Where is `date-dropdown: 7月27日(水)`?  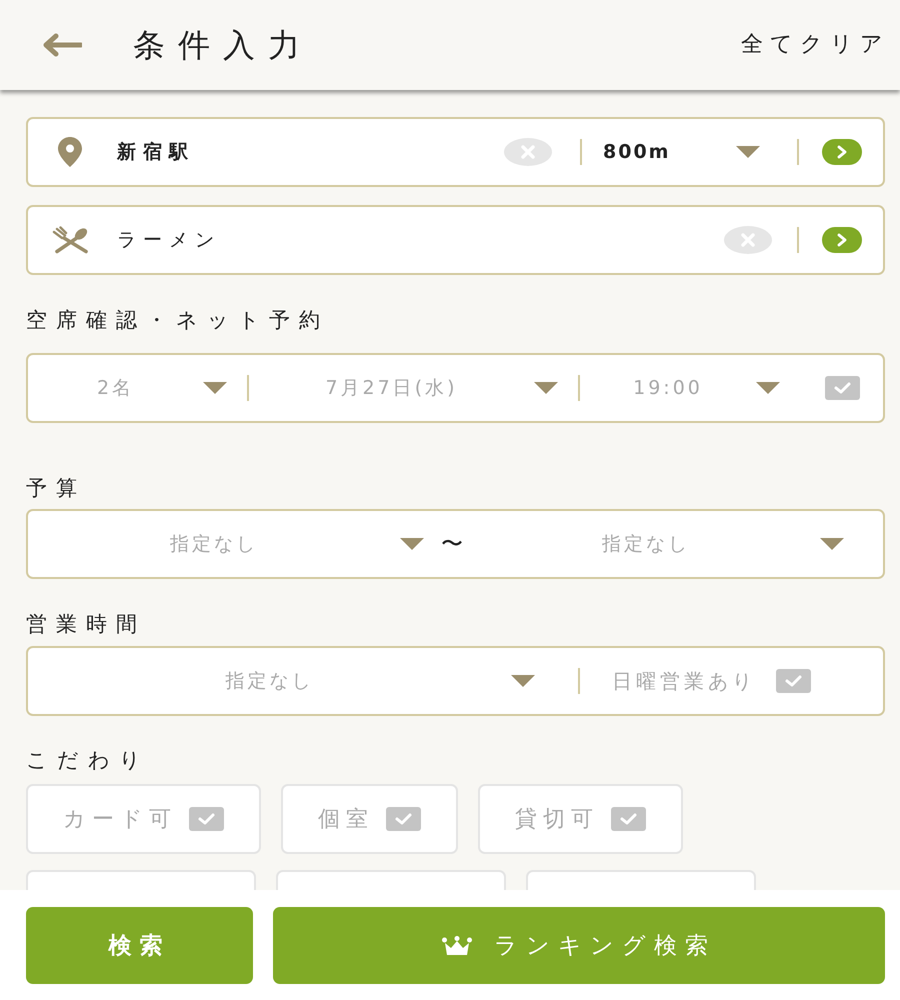 date-dropdown: 7月27日(水) is located at coordinates (413, 388).